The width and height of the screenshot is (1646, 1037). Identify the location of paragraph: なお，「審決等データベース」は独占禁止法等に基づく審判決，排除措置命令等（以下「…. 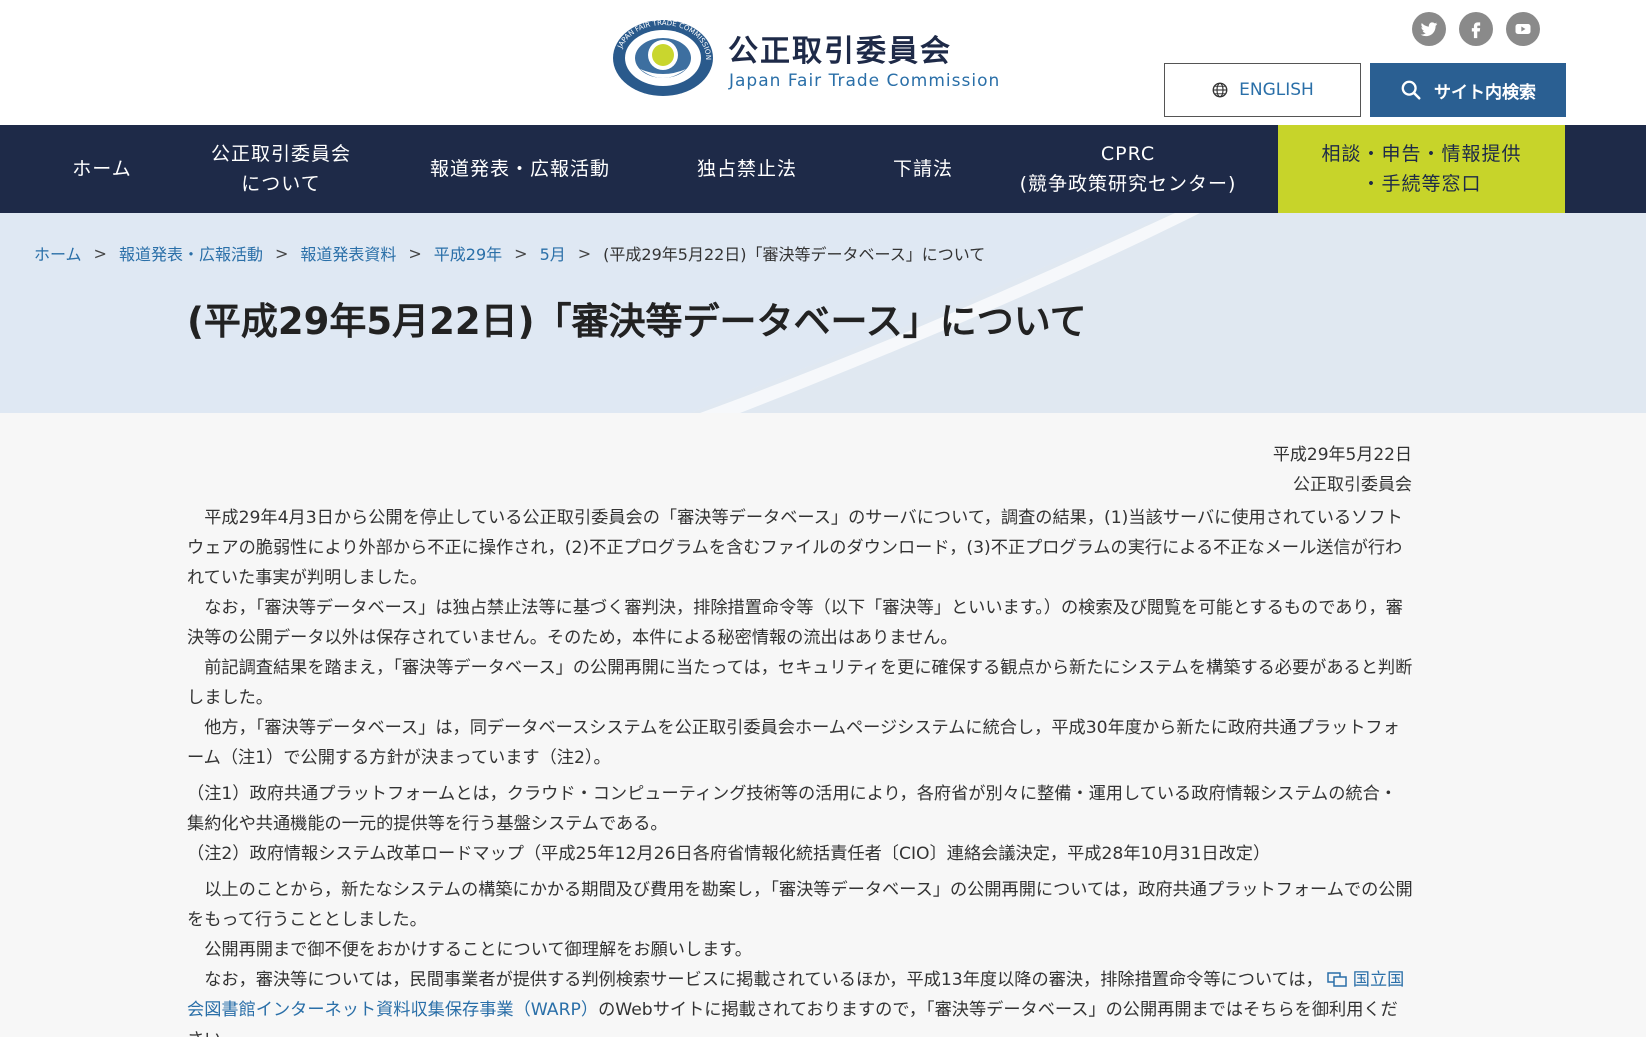
(795, 623).